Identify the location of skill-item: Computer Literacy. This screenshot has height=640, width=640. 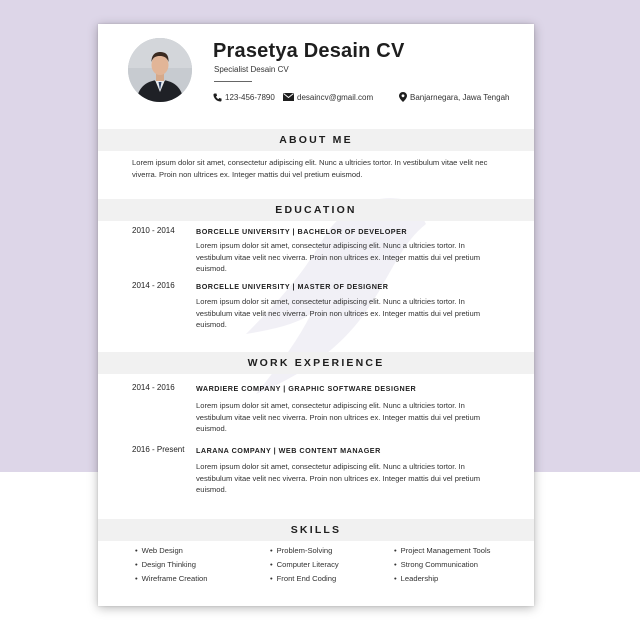
(304, 564).